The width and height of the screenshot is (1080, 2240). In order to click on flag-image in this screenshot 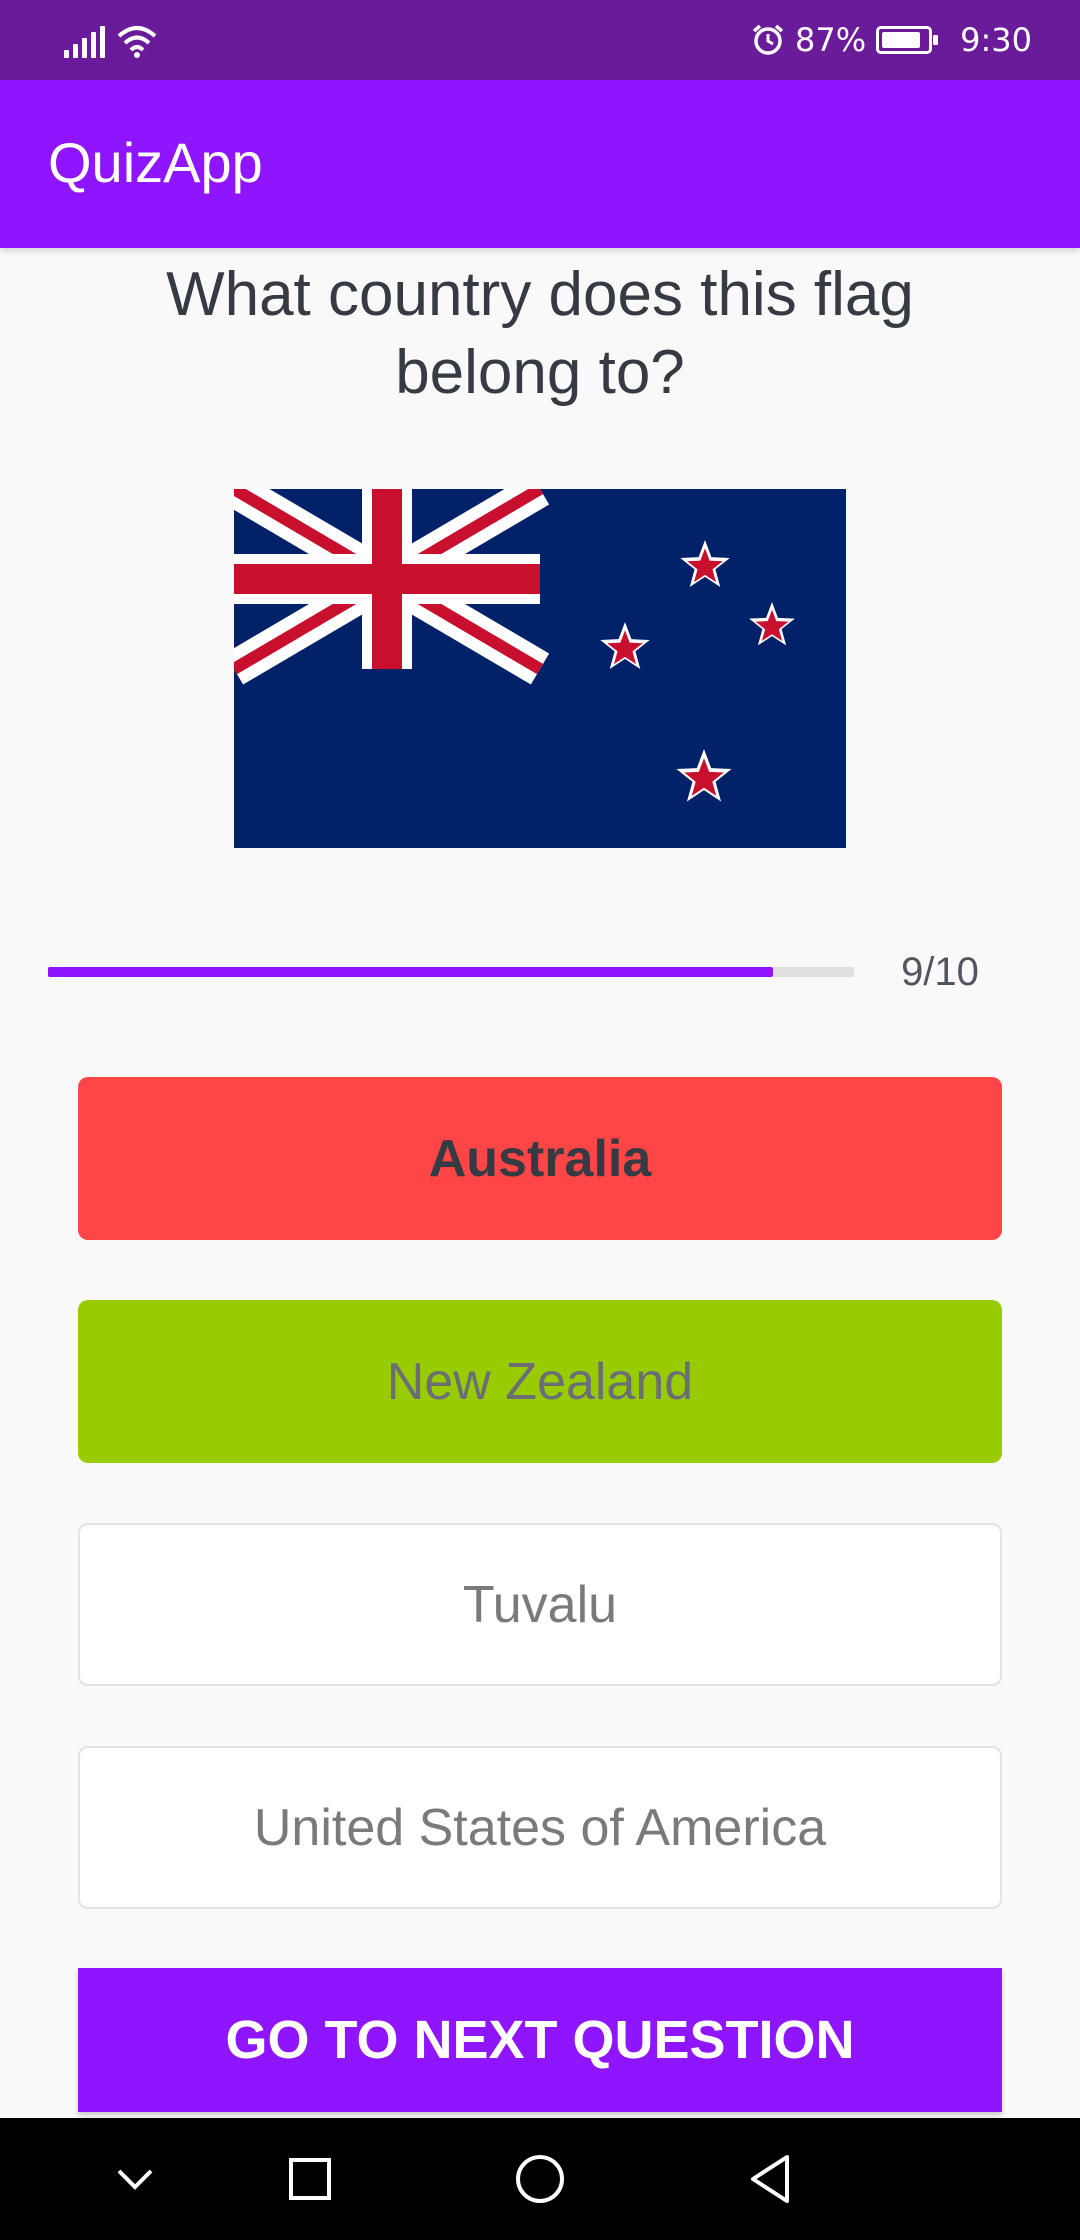, I will do `click(540, 668)`.